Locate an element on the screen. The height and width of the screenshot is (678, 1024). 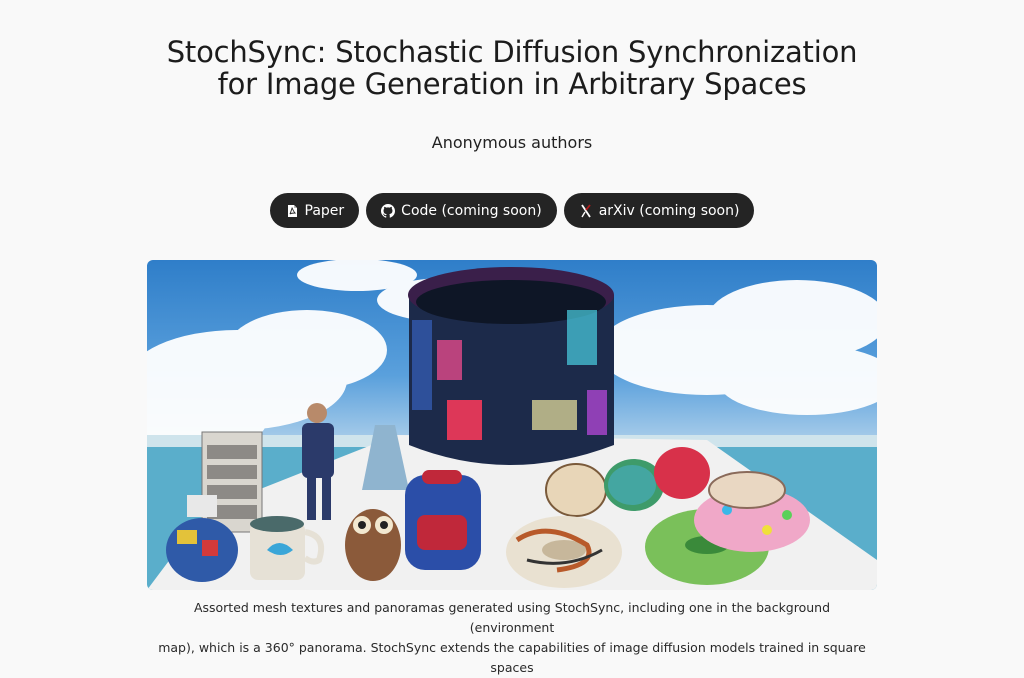
code-button: Code (coming soon) is located at coordinates (461, 210).